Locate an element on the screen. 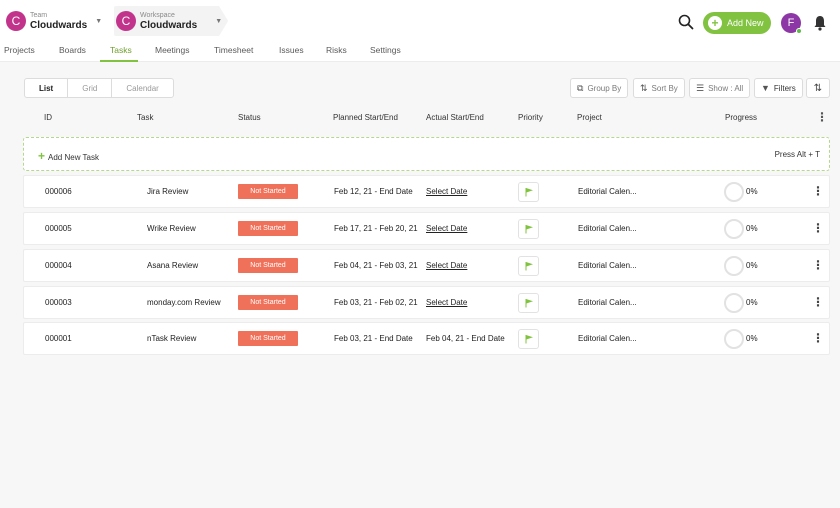  group-by-button: ⧉ Group By is located at coordinates (599, 88).